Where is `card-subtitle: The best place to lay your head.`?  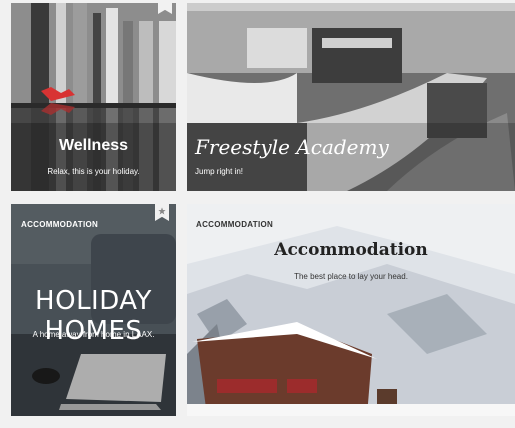
card-subtitle: The best place to lay your head. is located at coordinates (351, 276).